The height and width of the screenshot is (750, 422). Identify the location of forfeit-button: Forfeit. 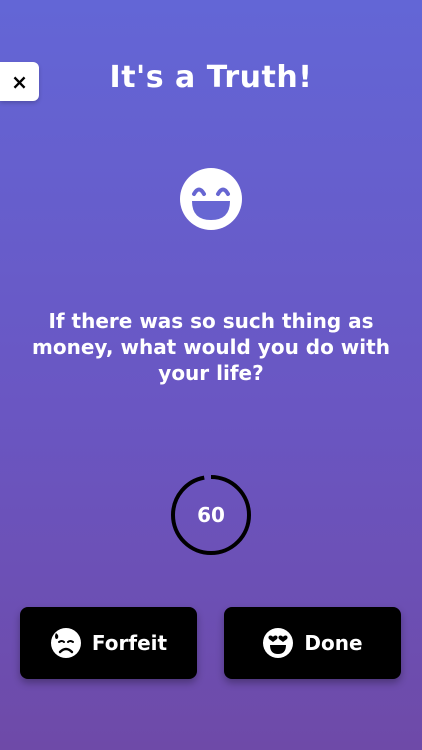
(108, 643).